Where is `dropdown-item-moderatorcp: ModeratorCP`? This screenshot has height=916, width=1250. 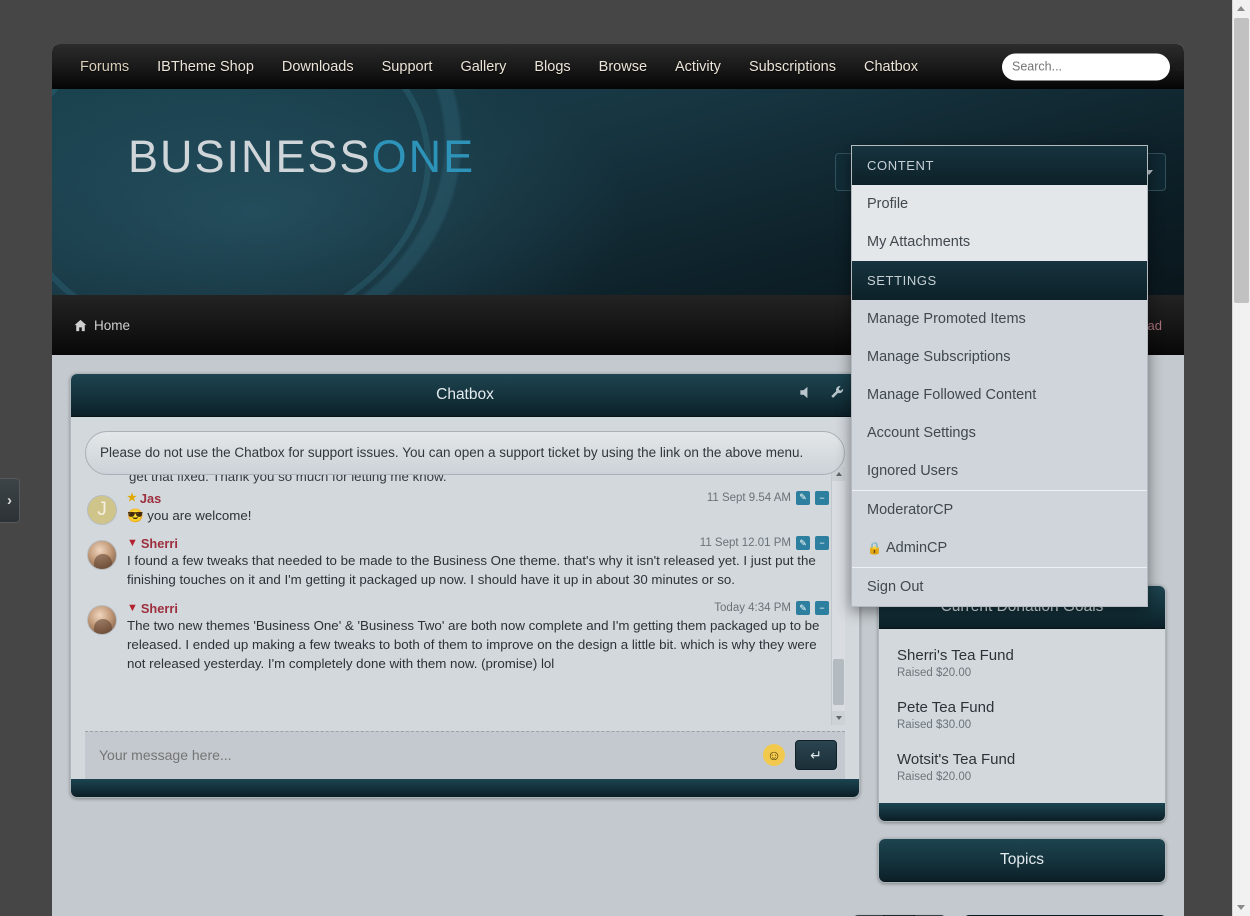
dropdown-item-moderatorcp: ModeratorCP is located at coordinates (999, 509).